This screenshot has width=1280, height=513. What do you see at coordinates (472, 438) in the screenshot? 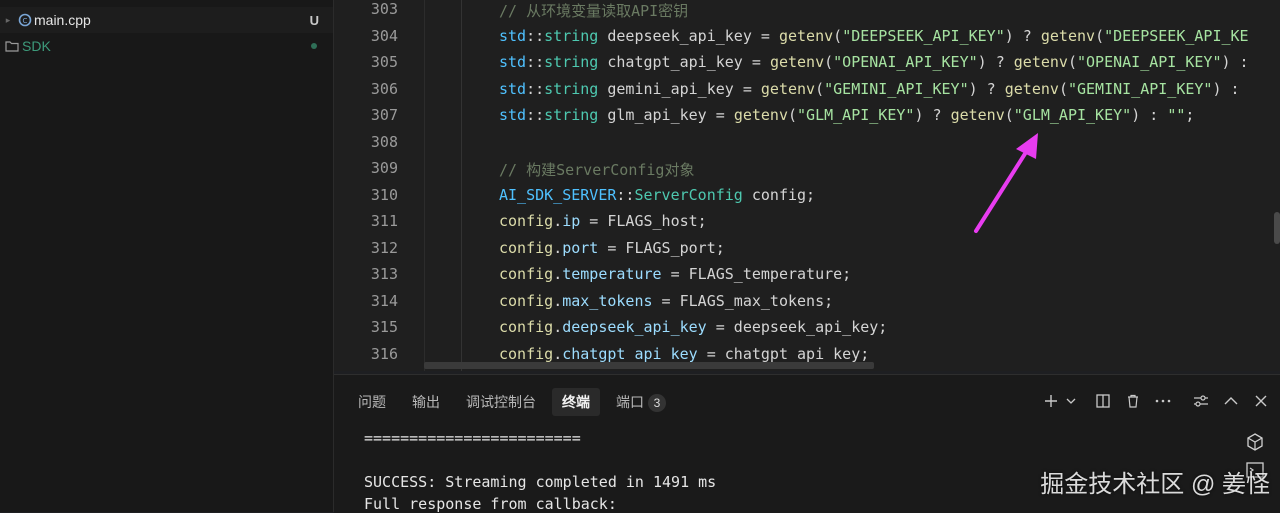
I see `terminal-line: ========================` at bounding box center [472, 438].